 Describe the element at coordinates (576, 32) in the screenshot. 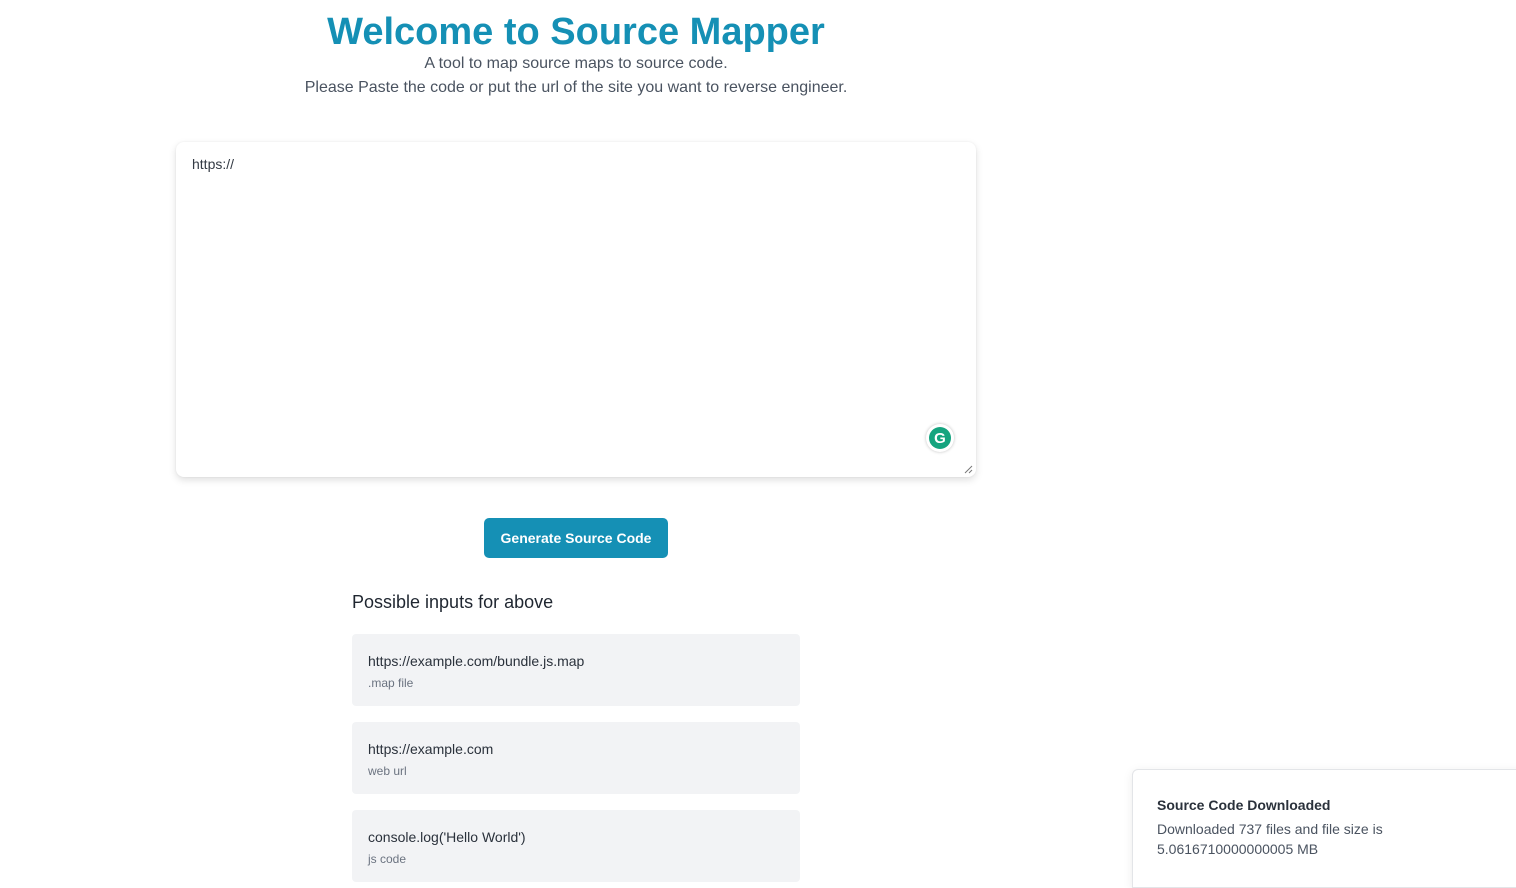

I see `page-title: Welcome to Source Mapper` at that location.